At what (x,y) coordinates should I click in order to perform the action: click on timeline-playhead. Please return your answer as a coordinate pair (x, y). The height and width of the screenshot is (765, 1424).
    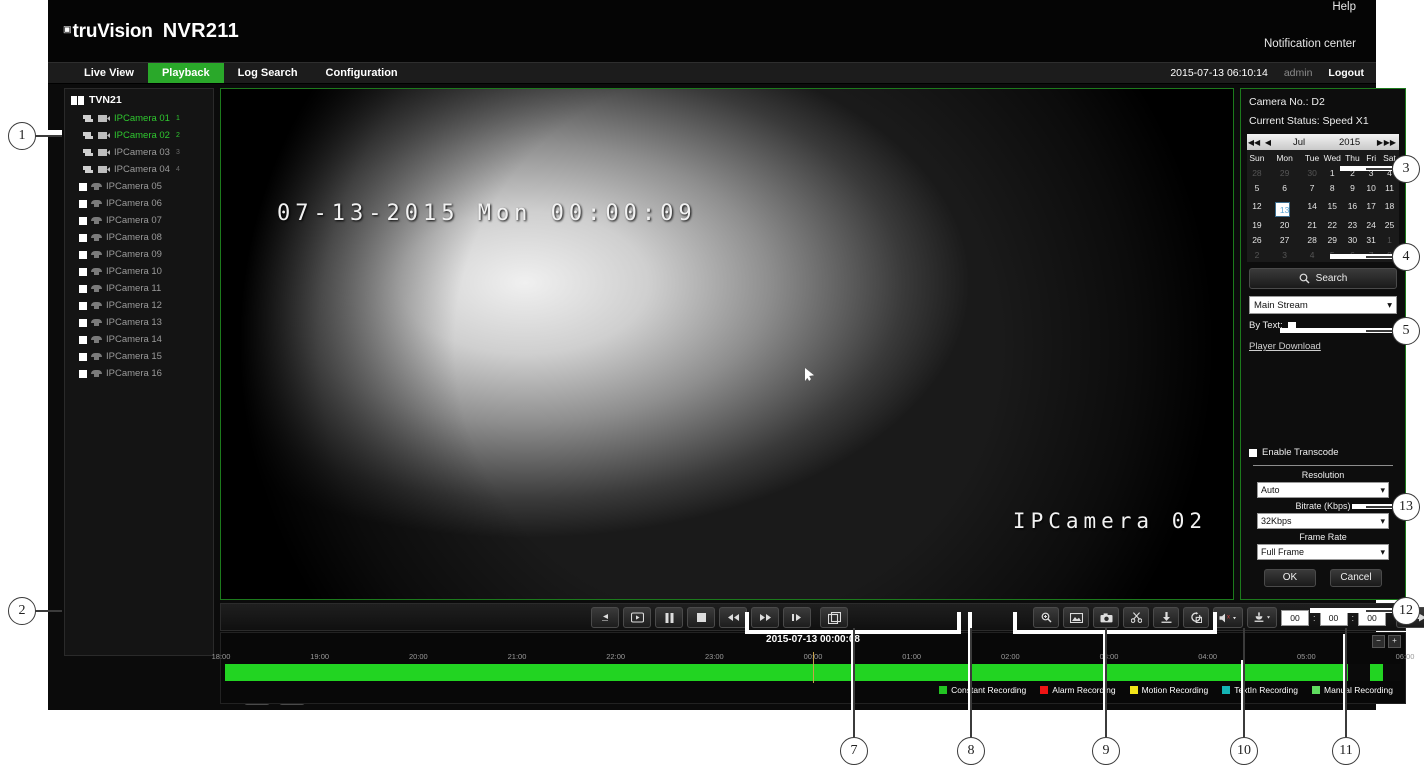
    Looking at the image, I should click on (813, 667).